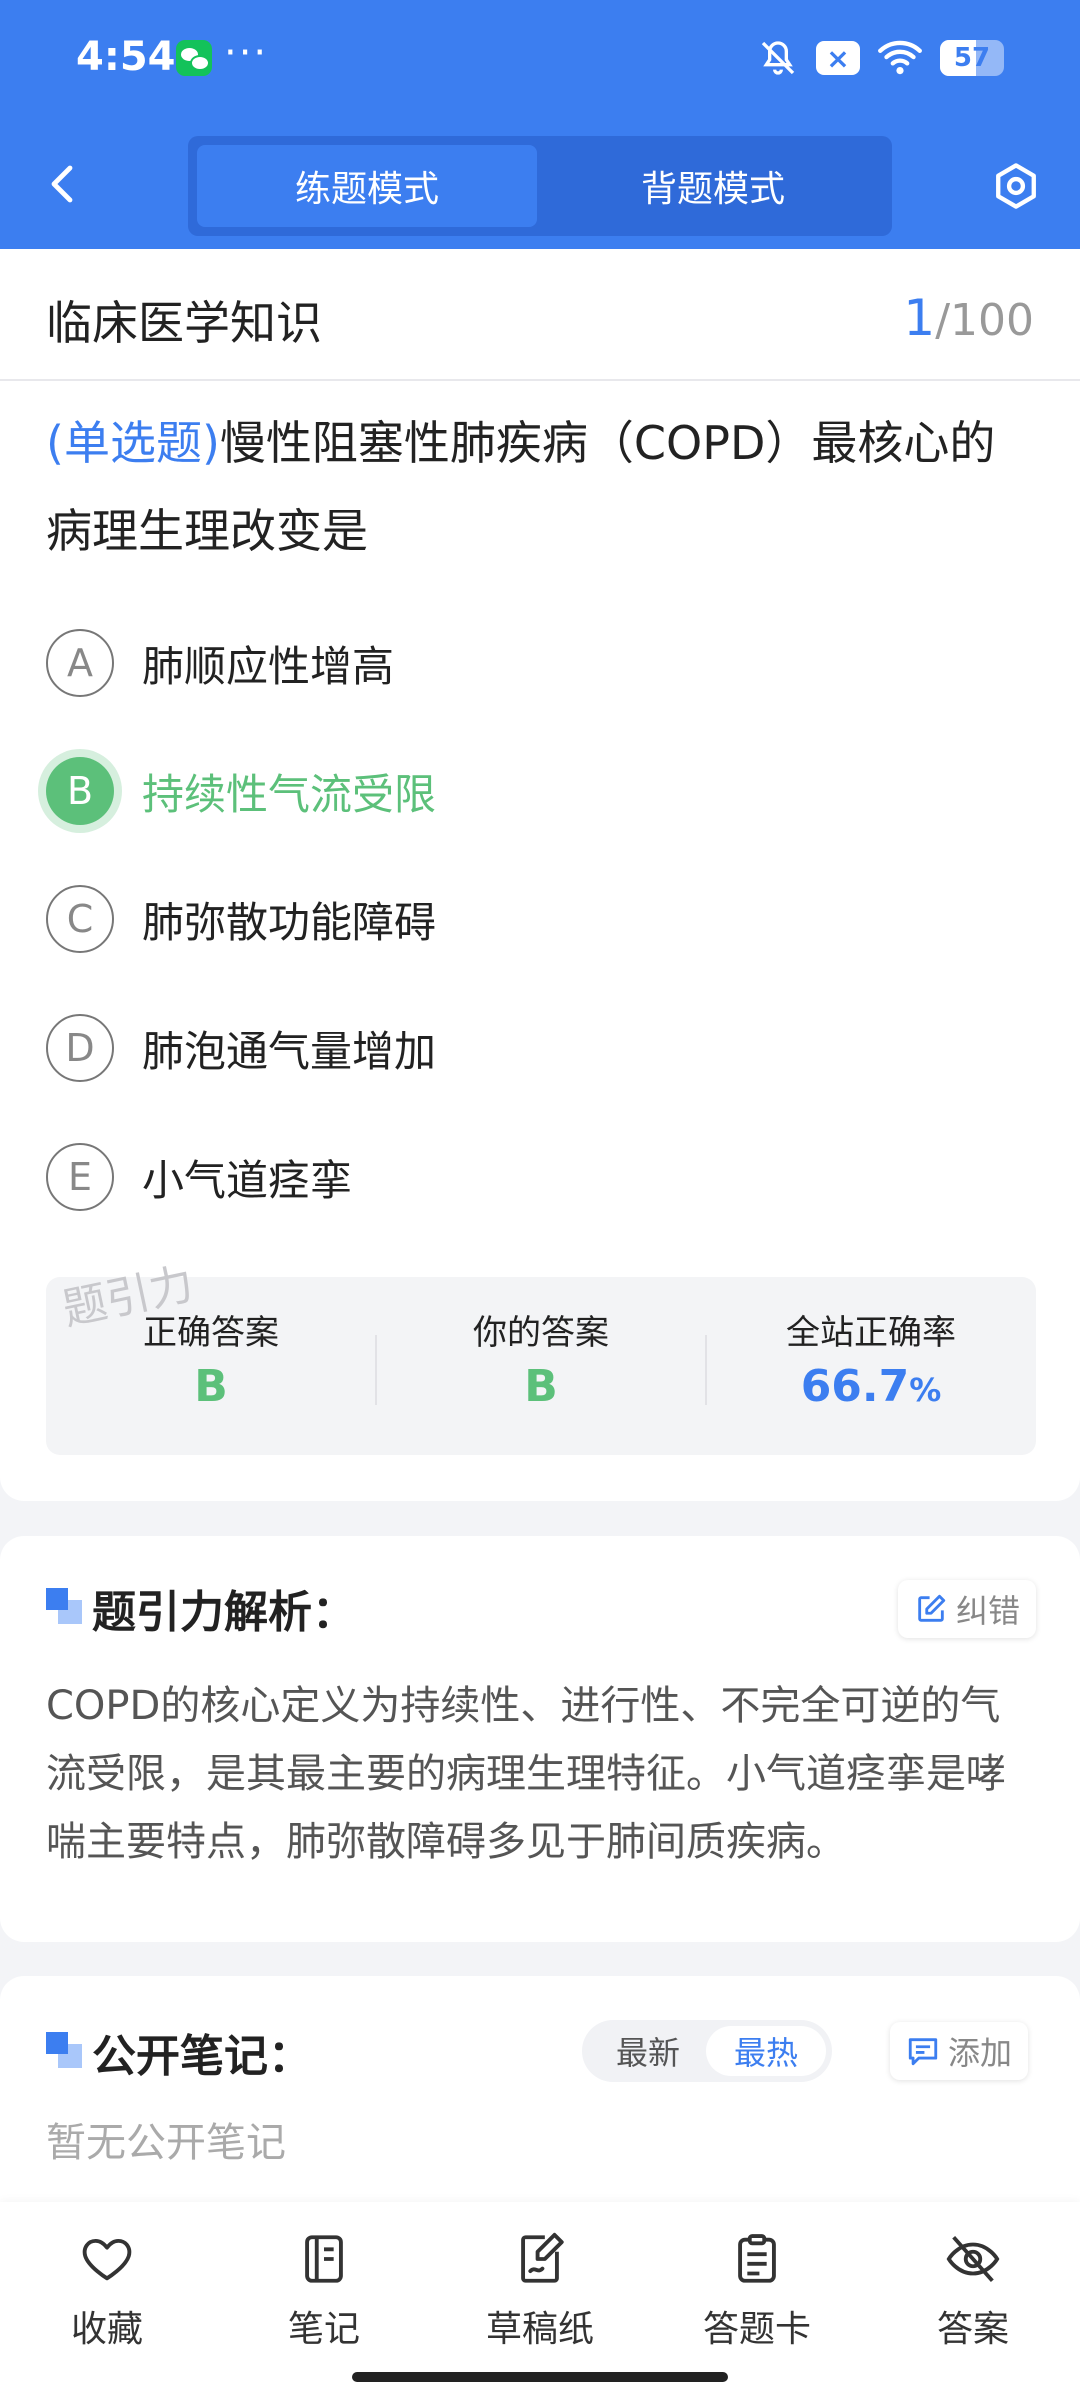 The image size is (1080, 2400). What do you see at coordinates (540, 186) in the screenshot?
I see `mode-switch: 练题模式 背题模式` at bounding box center [540, 186].